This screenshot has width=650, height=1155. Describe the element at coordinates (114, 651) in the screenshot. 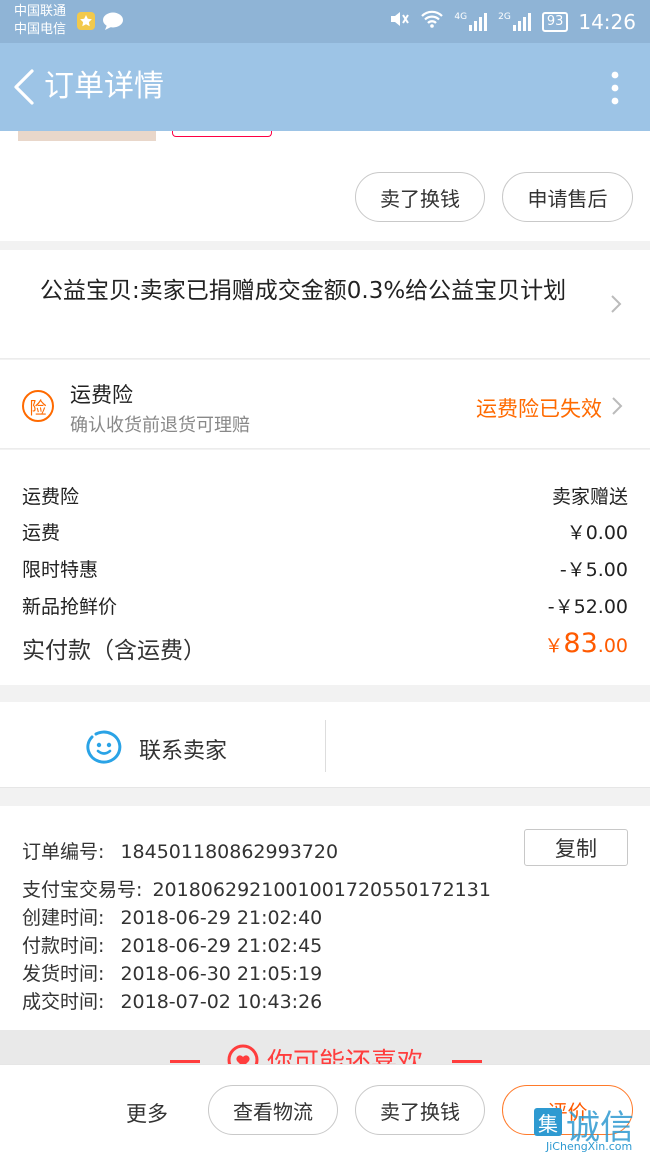

I see `total-paid-label: 实付款（含运费）` at that location.